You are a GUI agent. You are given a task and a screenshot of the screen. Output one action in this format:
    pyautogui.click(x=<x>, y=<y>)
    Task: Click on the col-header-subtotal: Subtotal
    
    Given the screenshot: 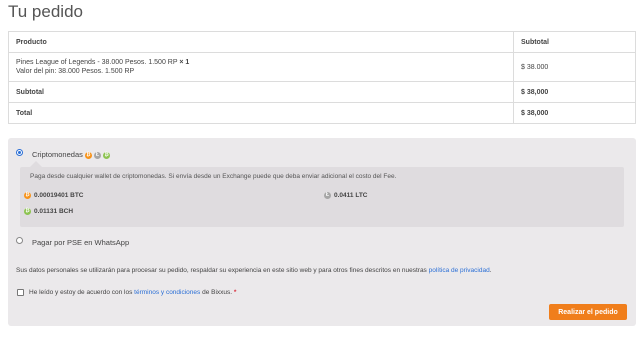 What is the action you would take?
    pyautogui.click(x=574, y=42)
    